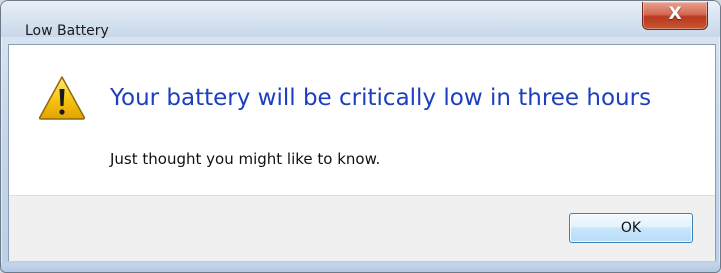  I want to click on warning-icon, so click(62, 98).